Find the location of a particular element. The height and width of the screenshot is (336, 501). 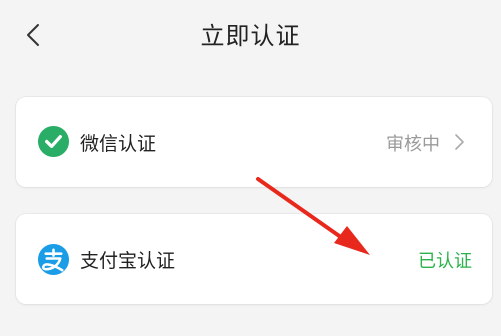

wechat-icon is located at coordinates (53, 142).